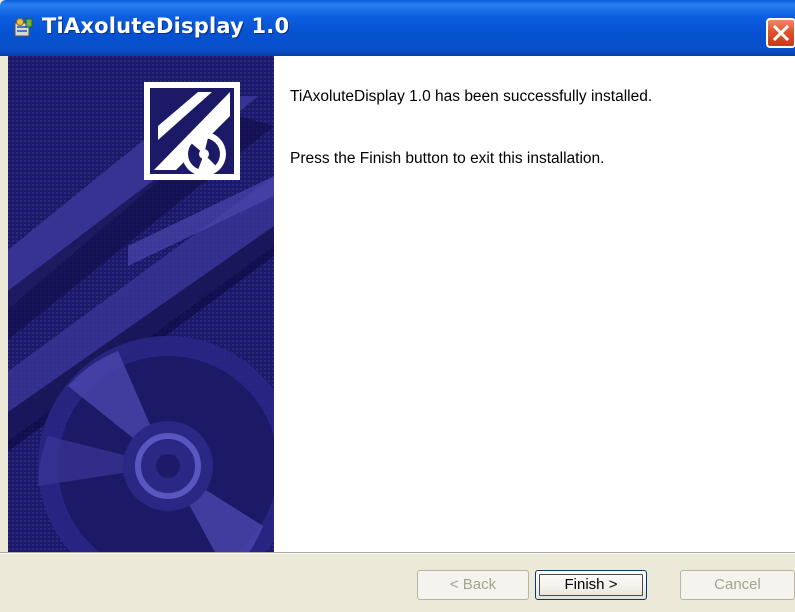 The width and height of the screenshot is (795, 612). What do you see at coordinates (166, 26) in the screenshot?
I see `window-title: TiAxoluteDisplay 1.0` at bounding box center [166, 26].